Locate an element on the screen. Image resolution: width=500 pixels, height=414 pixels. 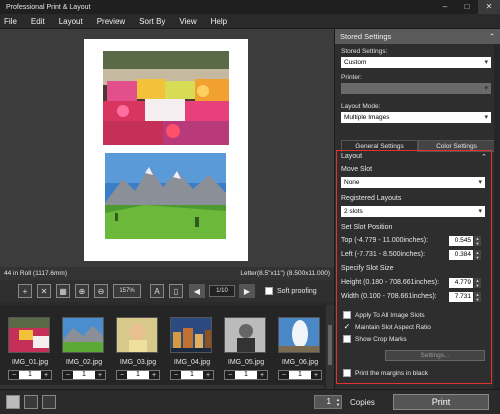
layout-mode-select: Multiple Images is located at coordinates (416, 117).